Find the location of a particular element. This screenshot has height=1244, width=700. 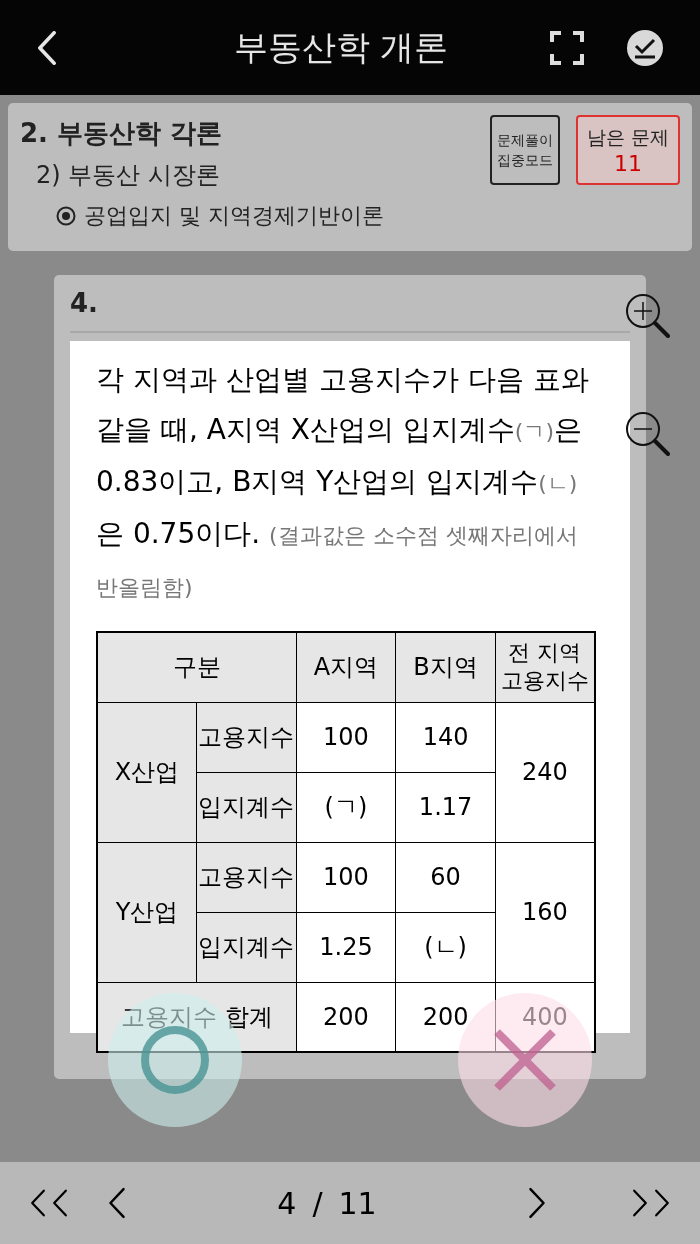

table-header: 전 지역 고용지수 is located at coordinates (545, 667).